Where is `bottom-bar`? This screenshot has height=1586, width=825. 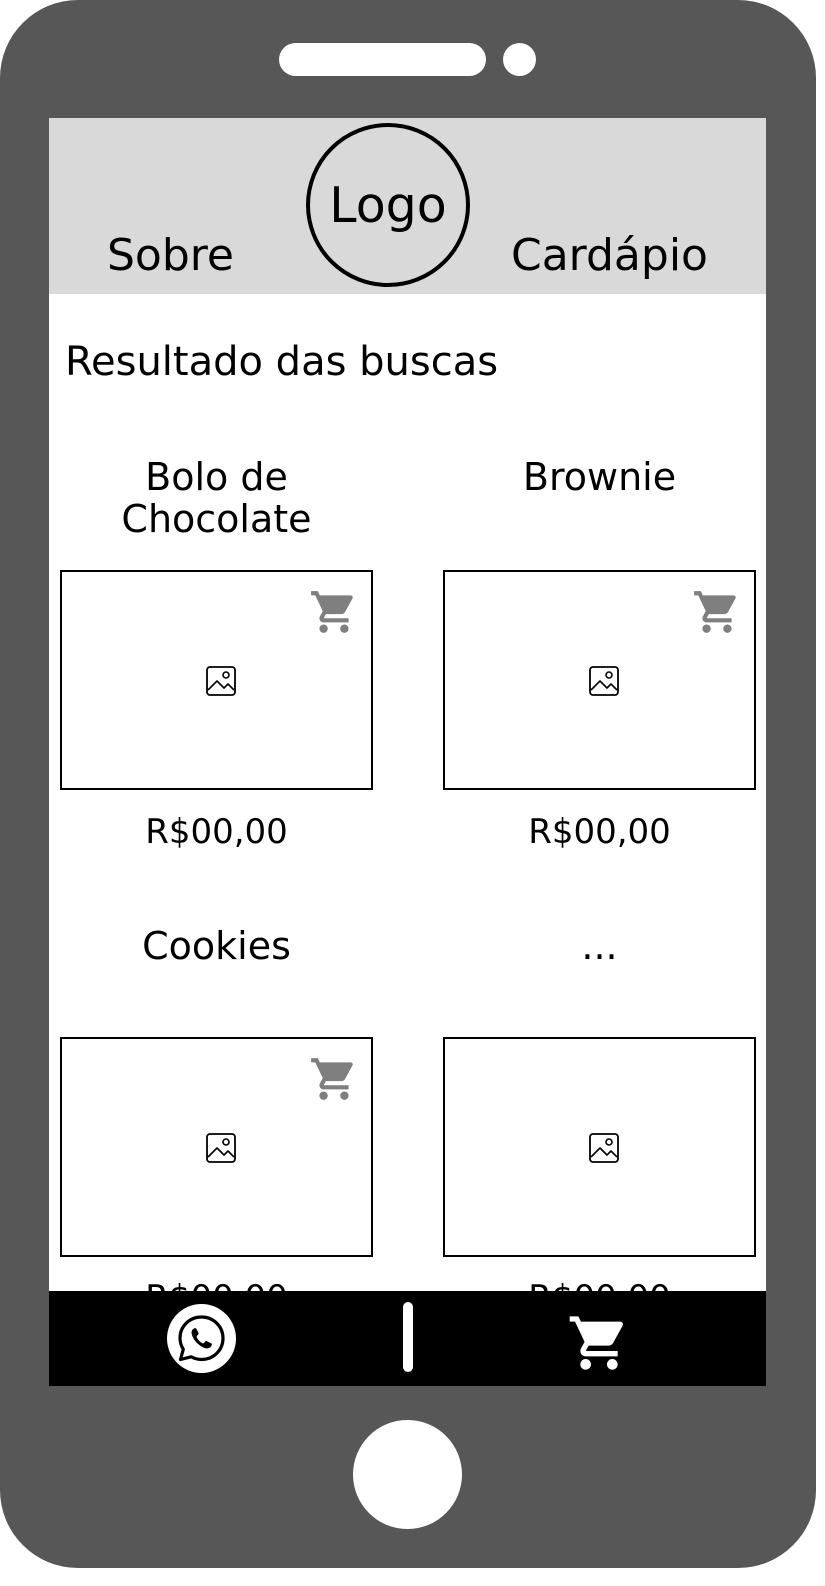 bottom-bar is located at coordinates (407, 1338).